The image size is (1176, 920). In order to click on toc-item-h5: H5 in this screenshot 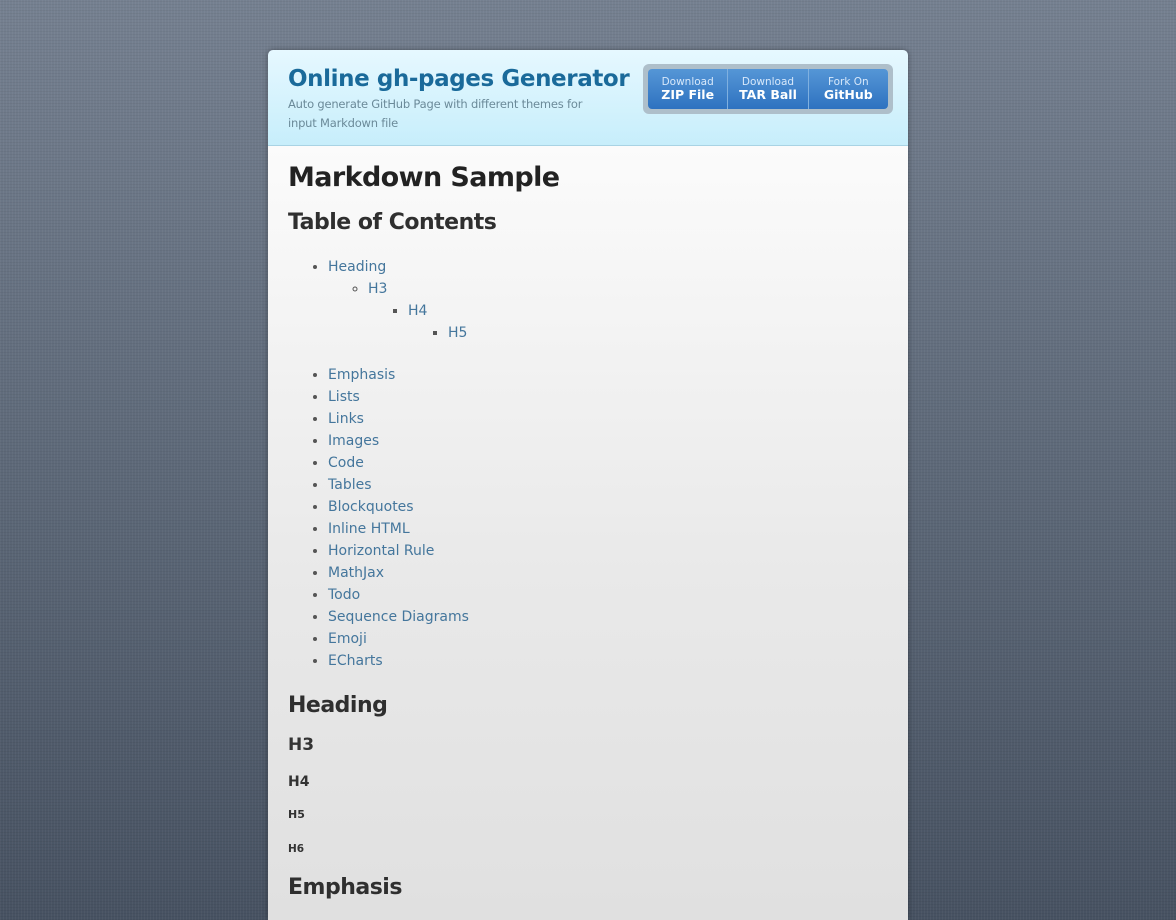, I will do `click(668, 333)`.